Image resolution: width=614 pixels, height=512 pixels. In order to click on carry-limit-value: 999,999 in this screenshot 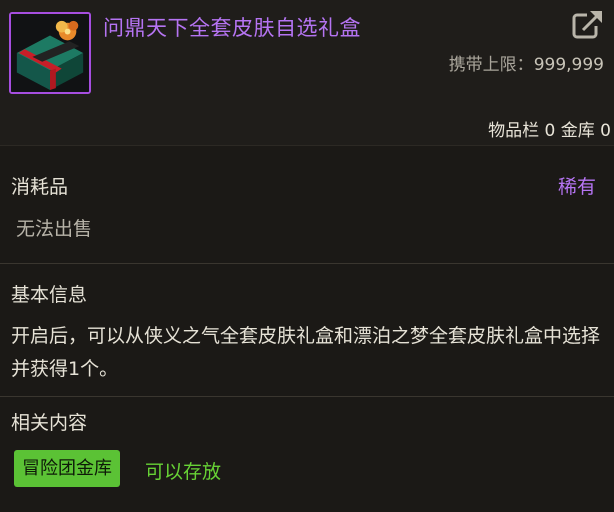, I will do `click(568, 65)`.